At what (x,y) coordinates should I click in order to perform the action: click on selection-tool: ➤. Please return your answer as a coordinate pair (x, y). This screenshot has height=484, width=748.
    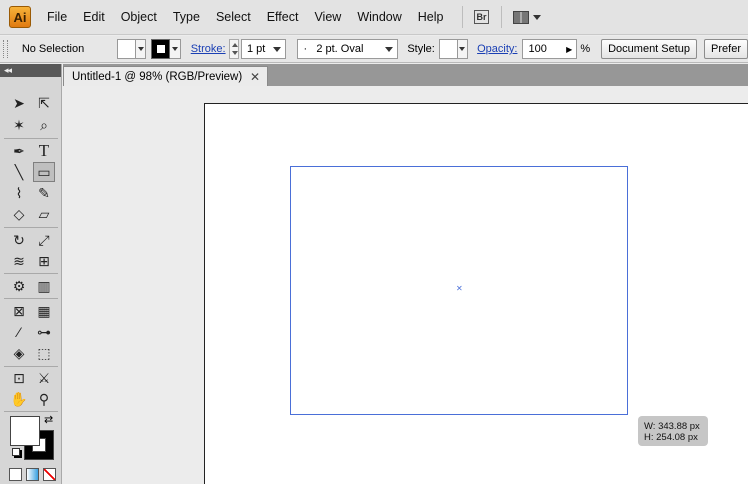
    Looking at the image, I should click on (19, 103).